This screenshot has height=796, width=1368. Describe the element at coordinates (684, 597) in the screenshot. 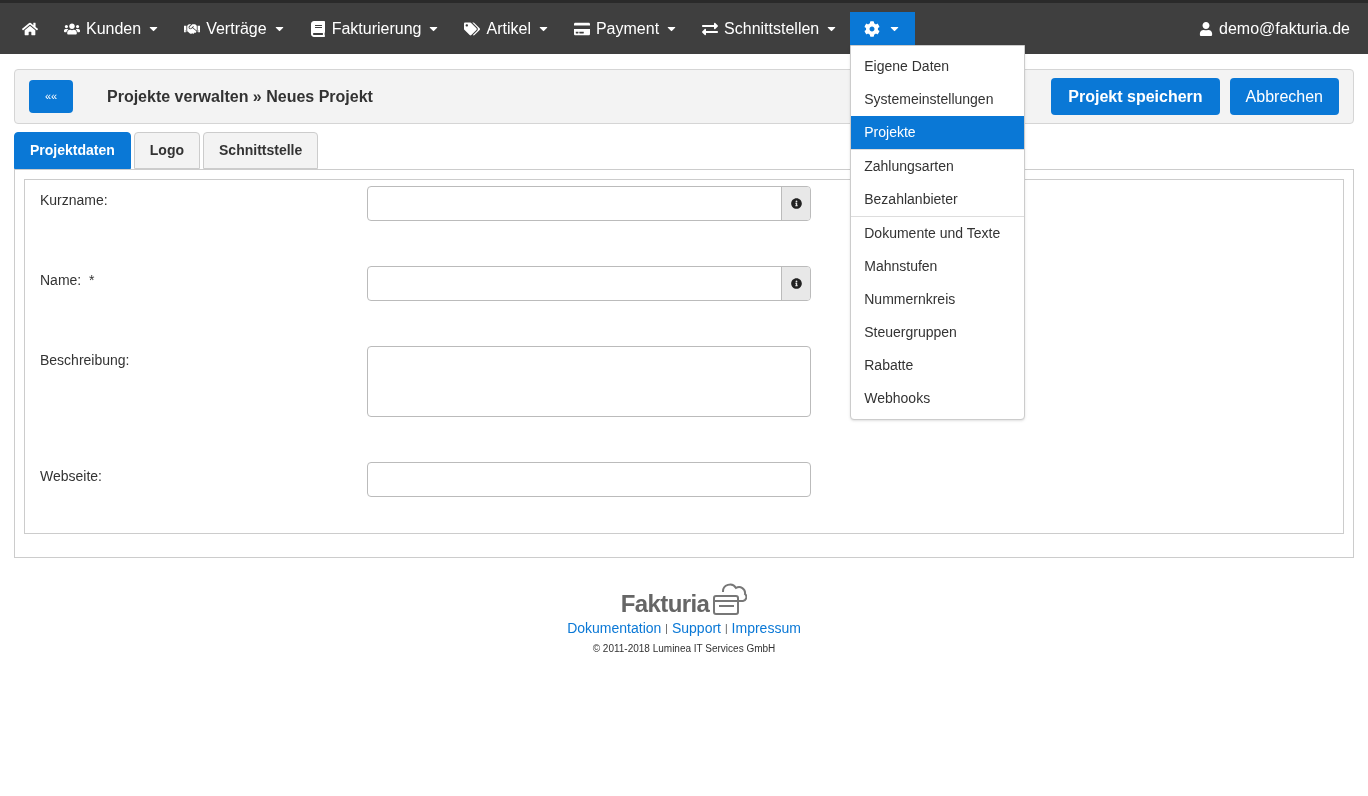

I see `footer-logo: Fakturia` at that location.